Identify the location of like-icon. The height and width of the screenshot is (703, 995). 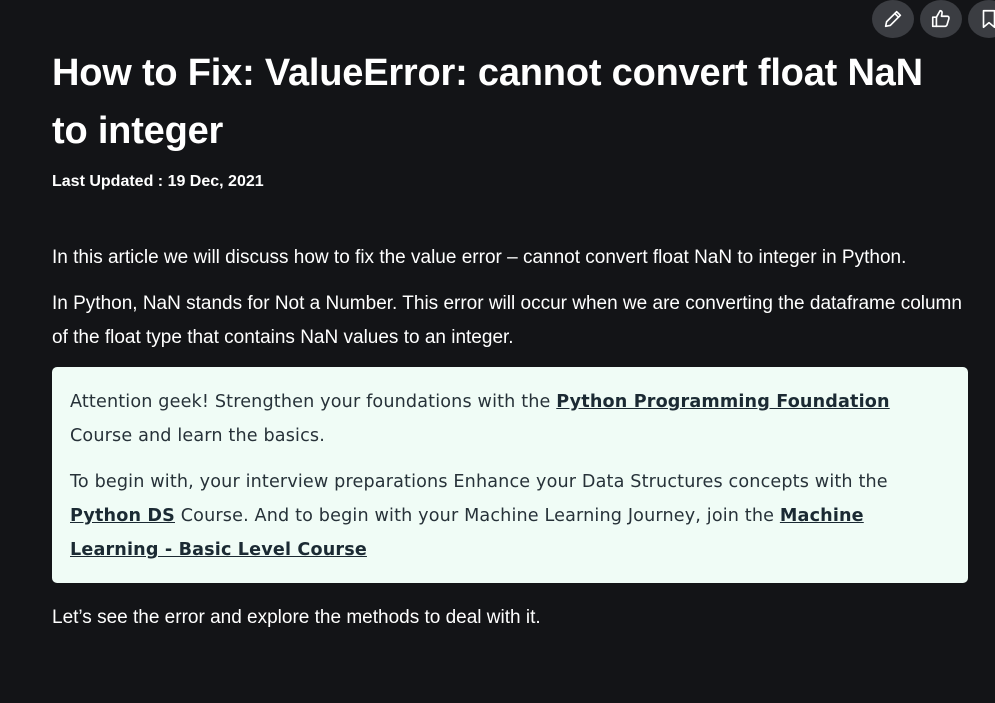
(940, 18).